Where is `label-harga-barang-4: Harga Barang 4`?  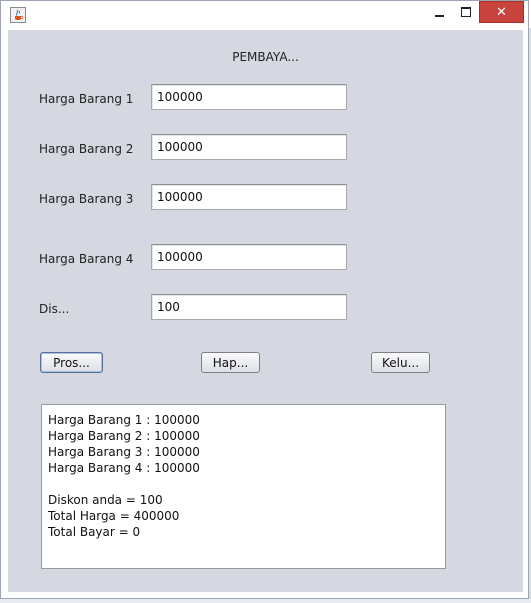
label-harga-barang-4: Harga Barang 4 is located at coordinates (86, 259).